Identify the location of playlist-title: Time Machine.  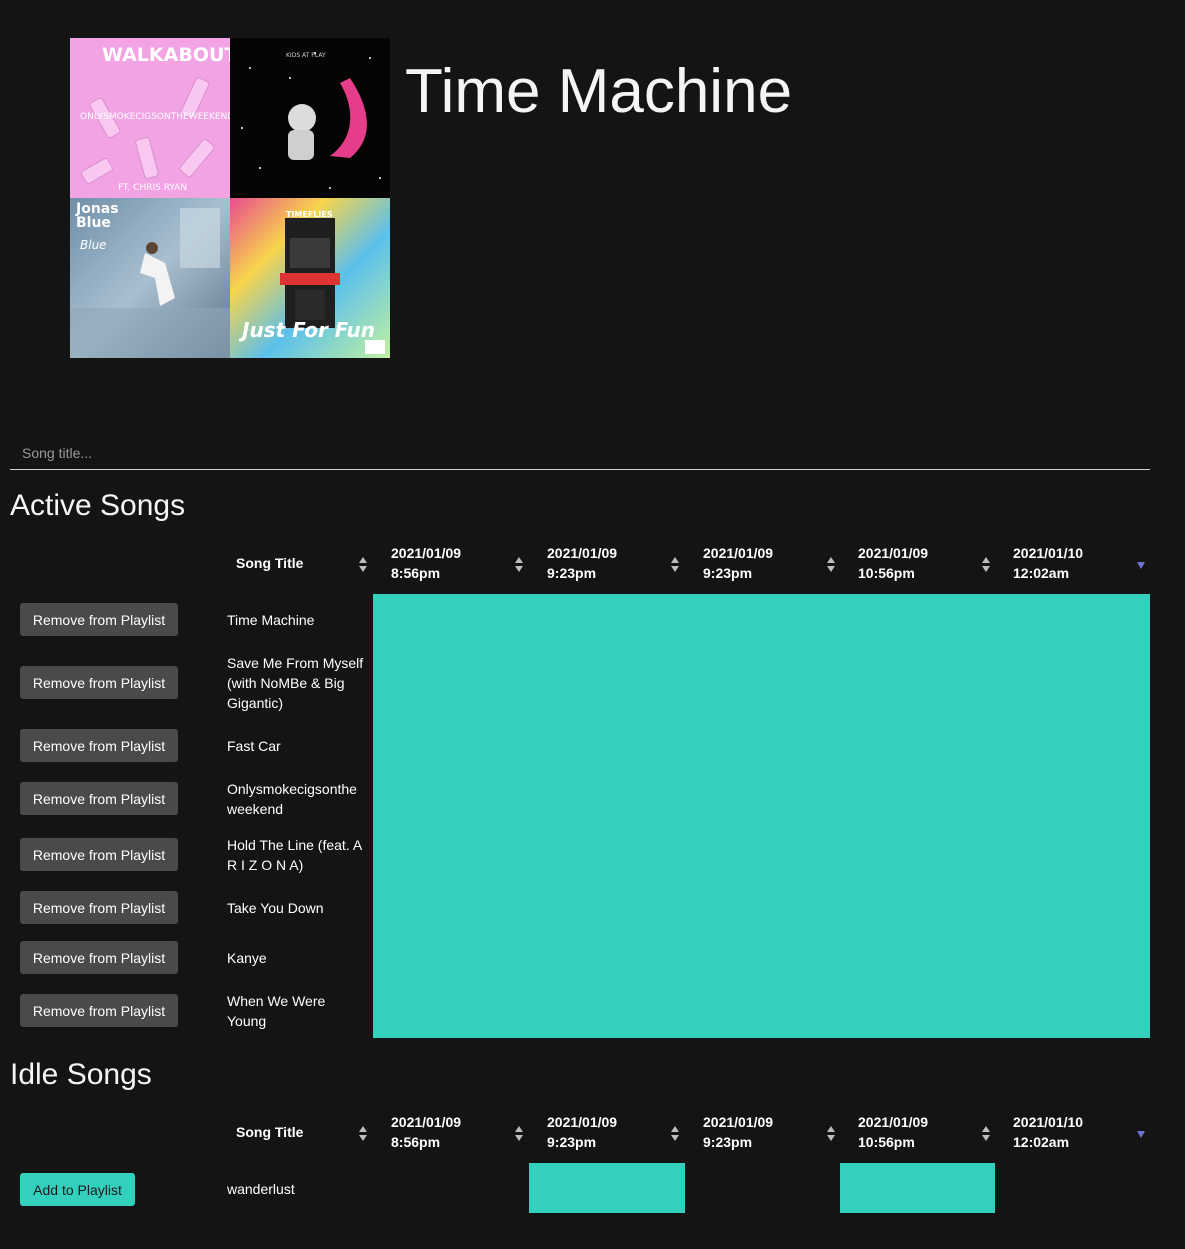
(599, 91).